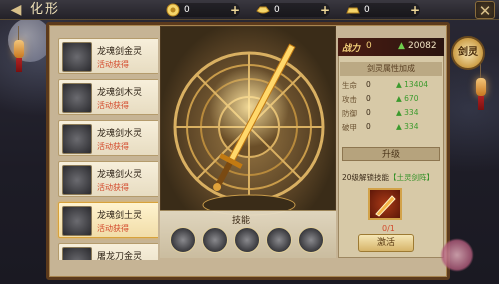  Describe the element at coordinates (416, 84) in the screenshot. I see `stat-add-value: 13404` at that location.